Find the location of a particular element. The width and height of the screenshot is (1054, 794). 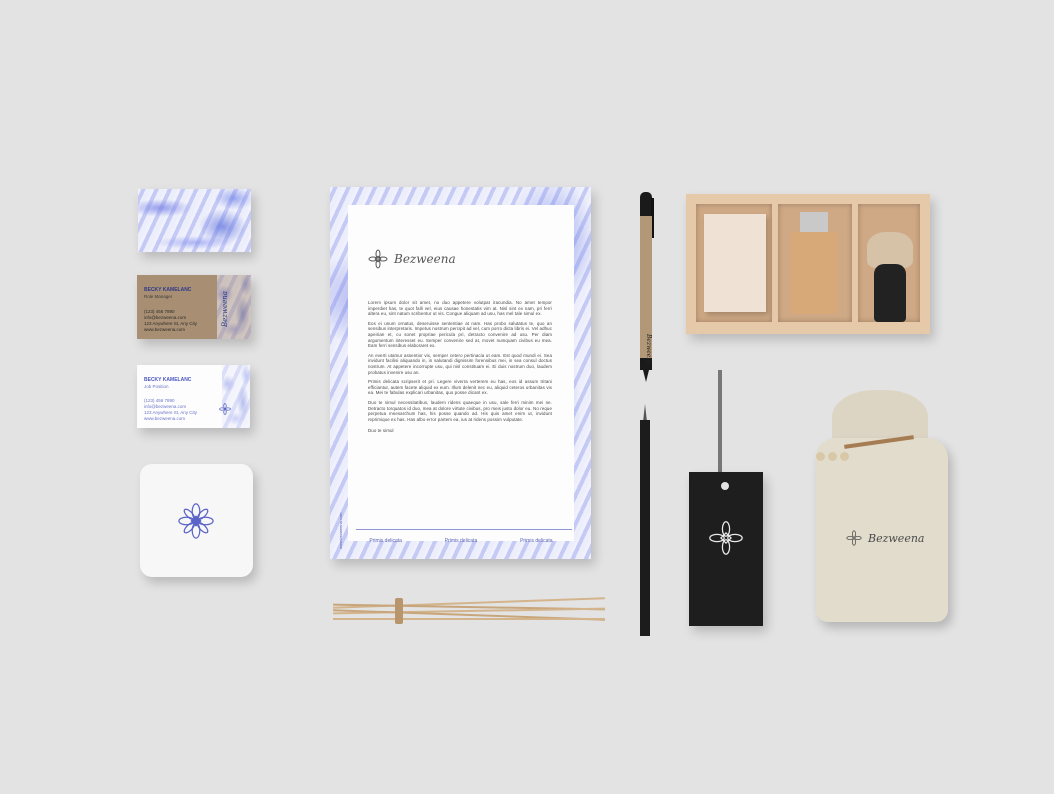

hang-tag is located at coordinates (726, 549).